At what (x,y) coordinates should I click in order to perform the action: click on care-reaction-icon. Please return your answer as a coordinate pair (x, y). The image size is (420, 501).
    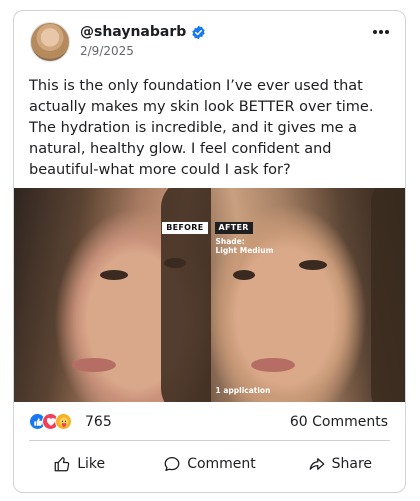
    Looking at the image, I should click on (63, 421).